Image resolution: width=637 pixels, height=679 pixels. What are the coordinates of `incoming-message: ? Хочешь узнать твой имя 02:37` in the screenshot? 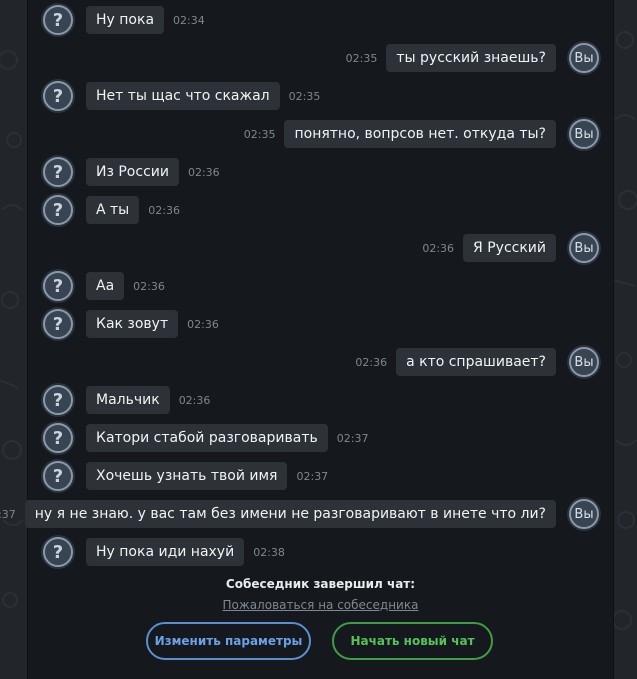 It's located at (186, 476).